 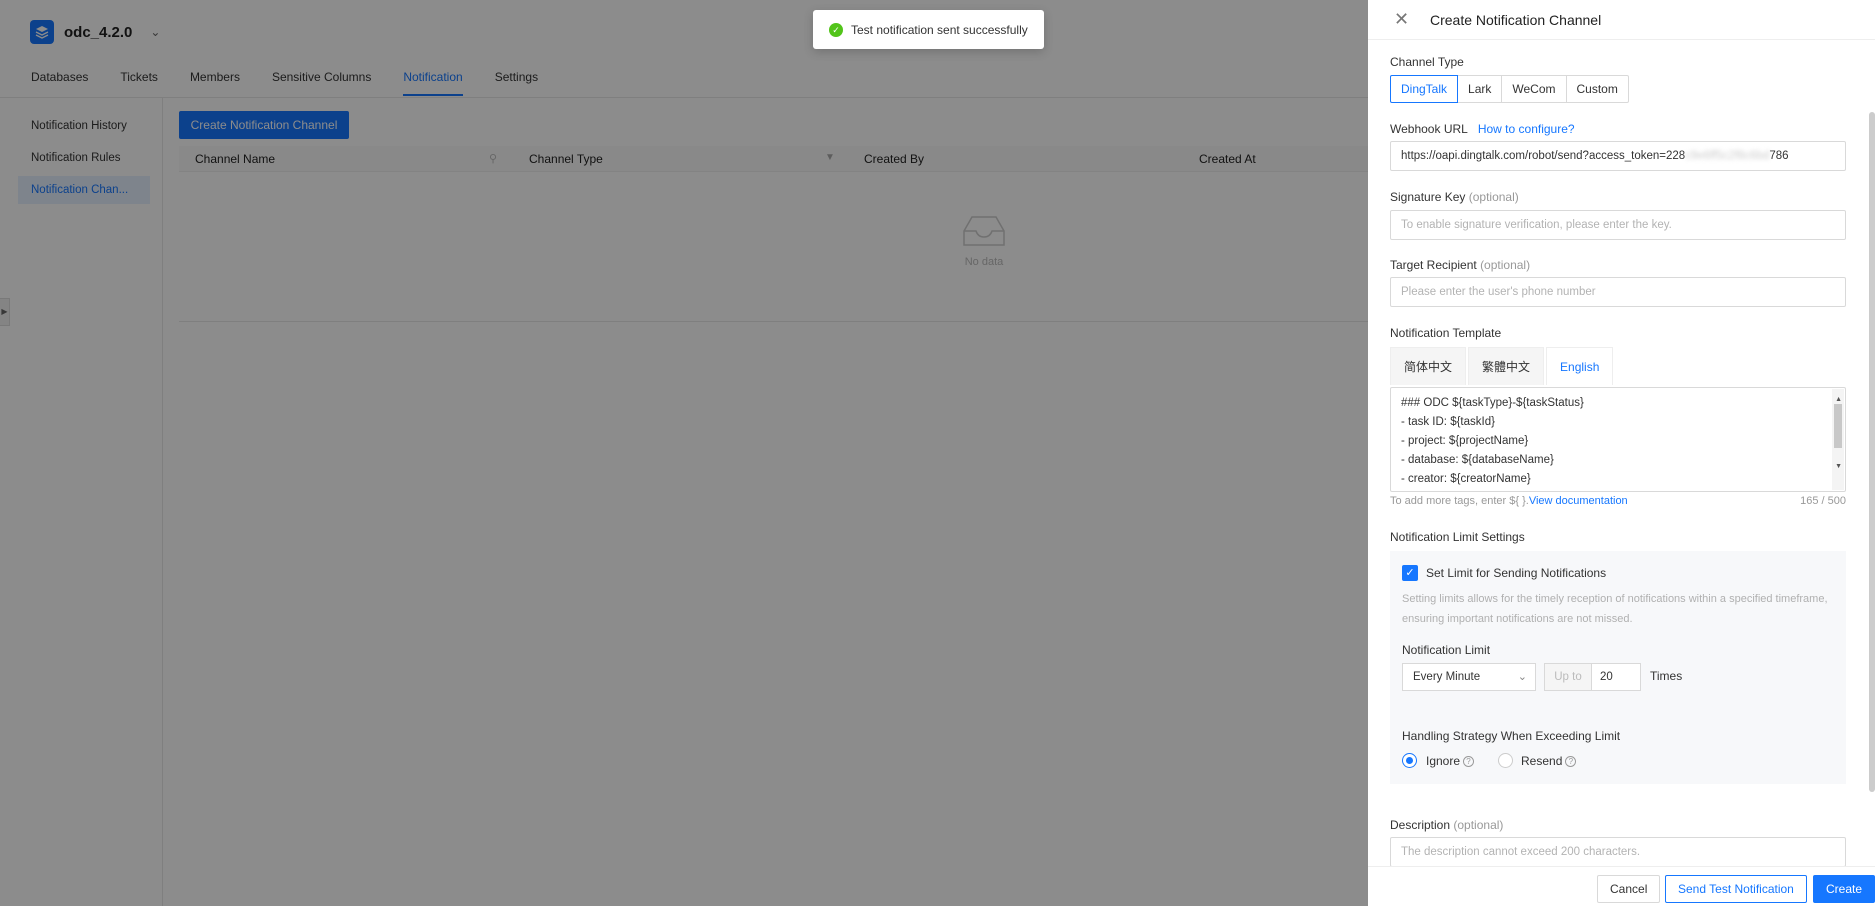 I want to click on template-language-tabs: 简体中文 繁體中文 English, so click(x=1502, y=366).